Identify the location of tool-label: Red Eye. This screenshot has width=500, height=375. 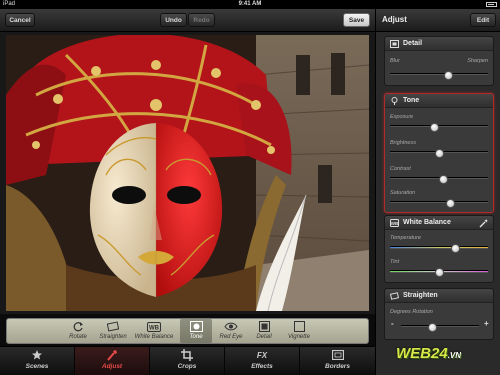
(231, 337).